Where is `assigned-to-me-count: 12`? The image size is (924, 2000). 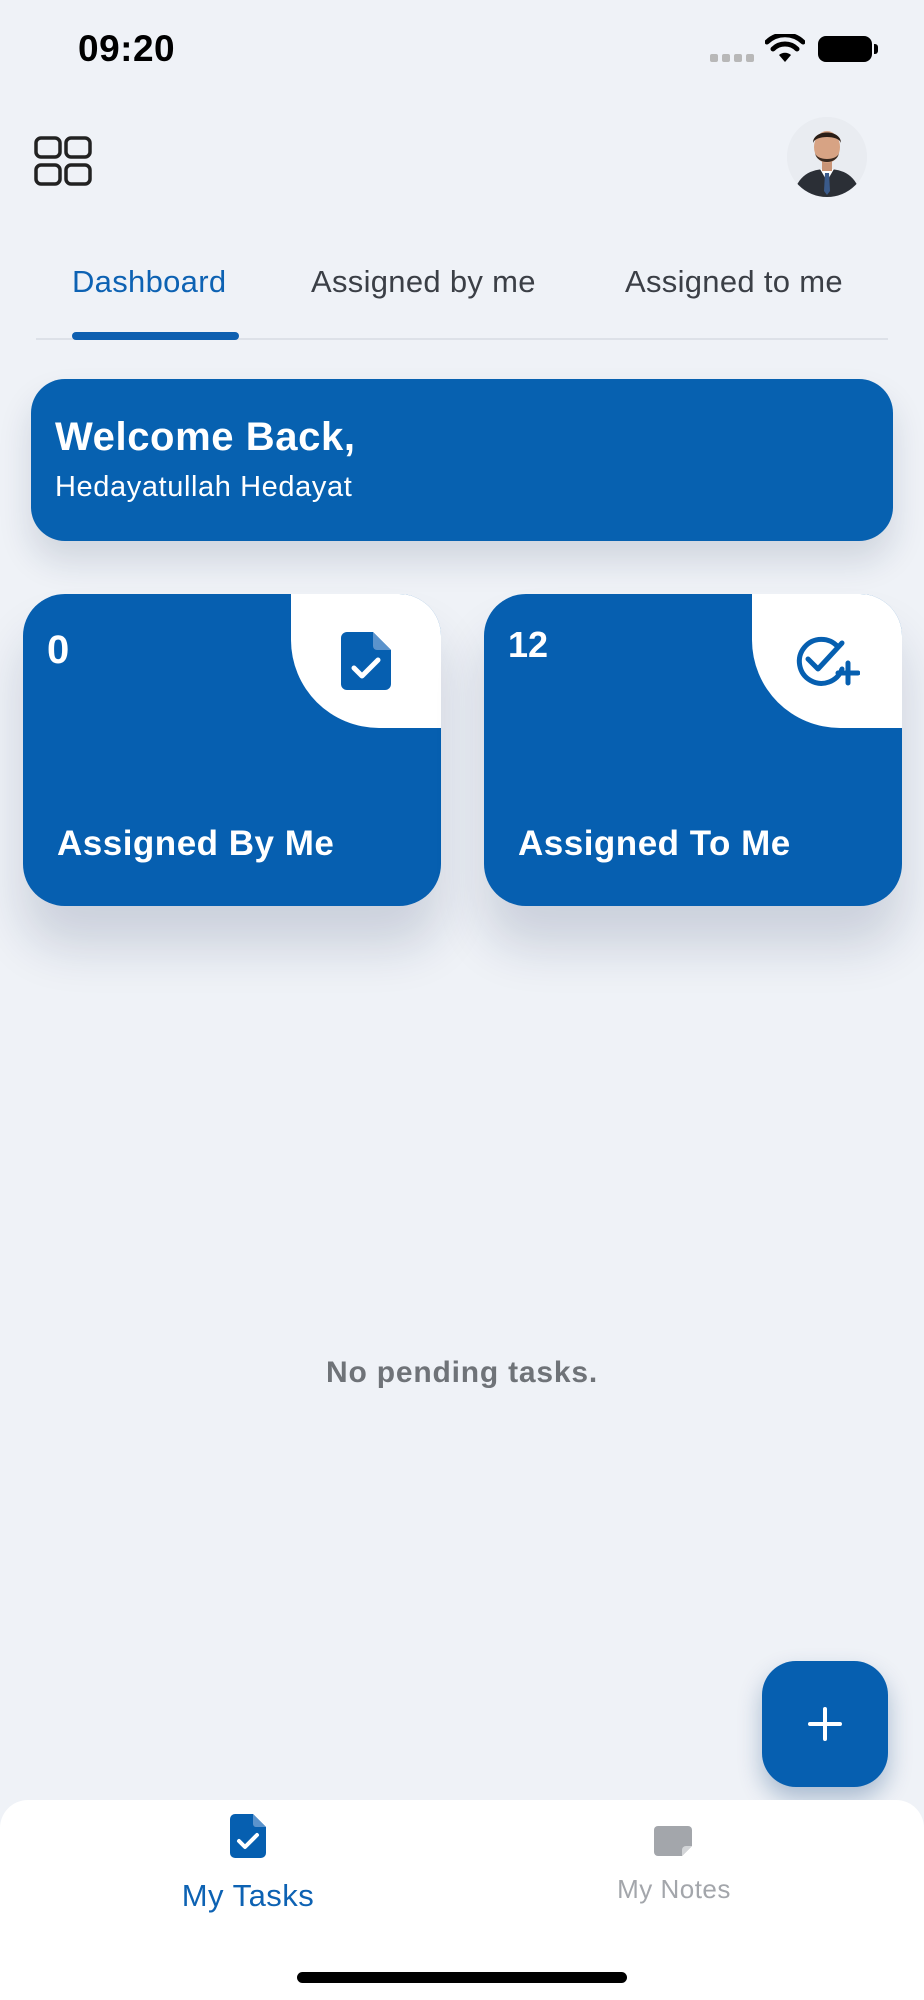
assigned-to-me-count: 12 is located at coordinates (528, 644).